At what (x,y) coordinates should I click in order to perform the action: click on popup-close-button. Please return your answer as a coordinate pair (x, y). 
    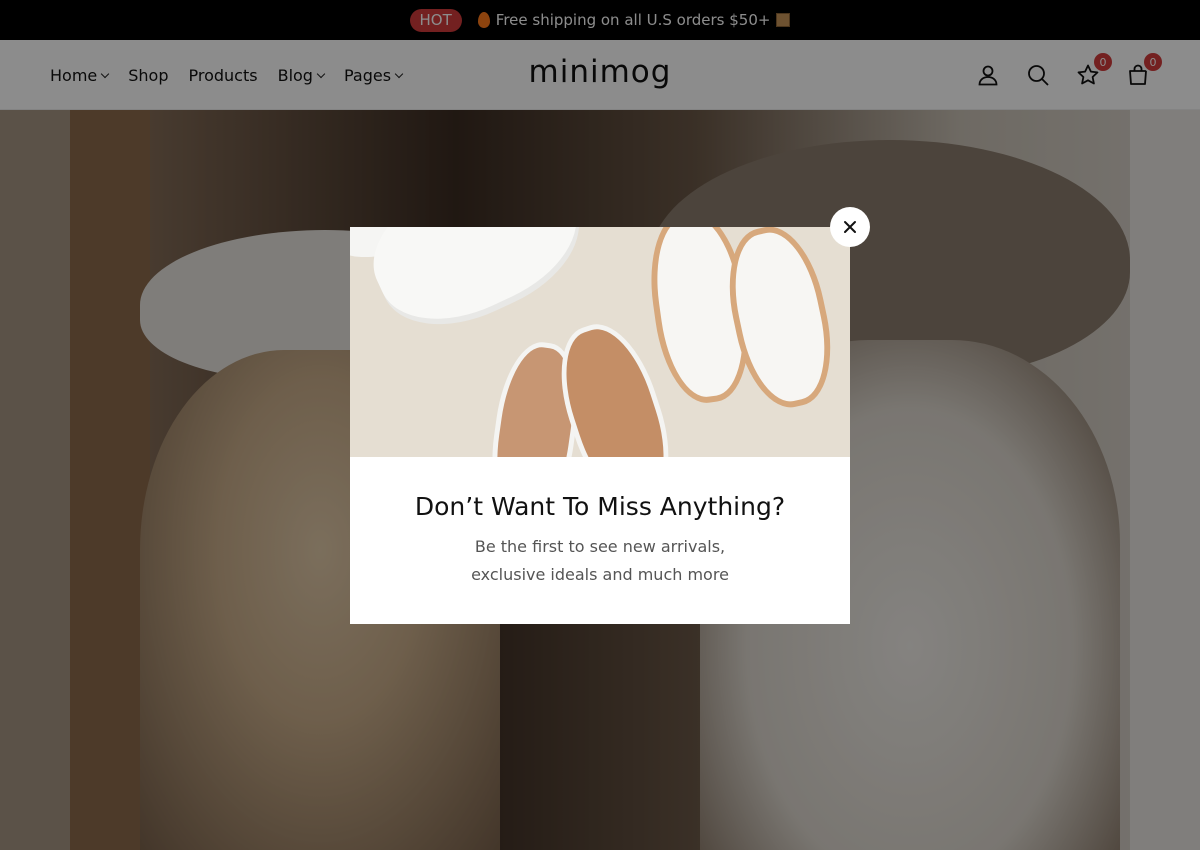
    Looking at the image, I should click on (850, 227).